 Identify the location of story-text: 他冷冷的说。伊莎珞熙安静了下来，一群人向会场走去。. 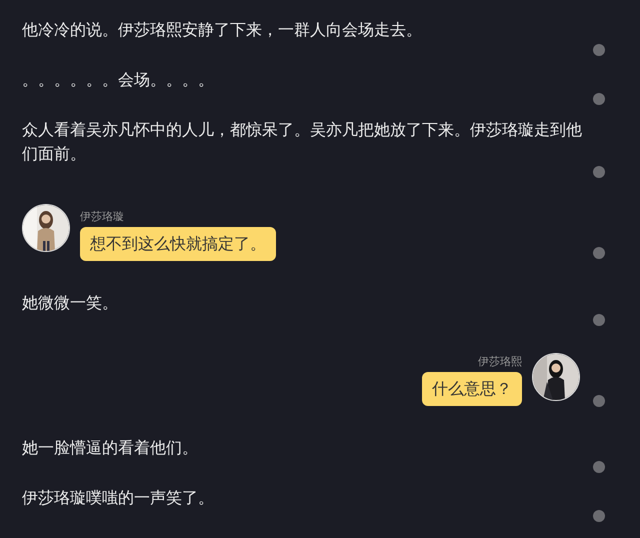
(222, 30).